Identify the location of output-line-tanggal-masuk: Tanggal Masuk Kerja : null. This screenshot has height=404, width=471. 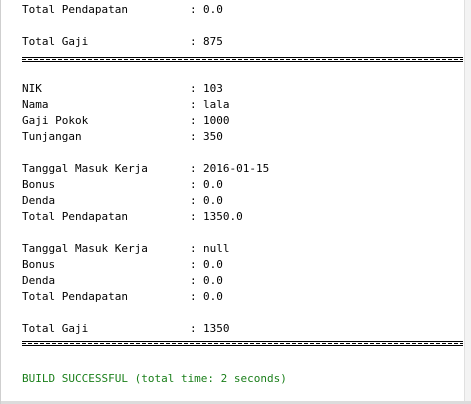
(126, 249).